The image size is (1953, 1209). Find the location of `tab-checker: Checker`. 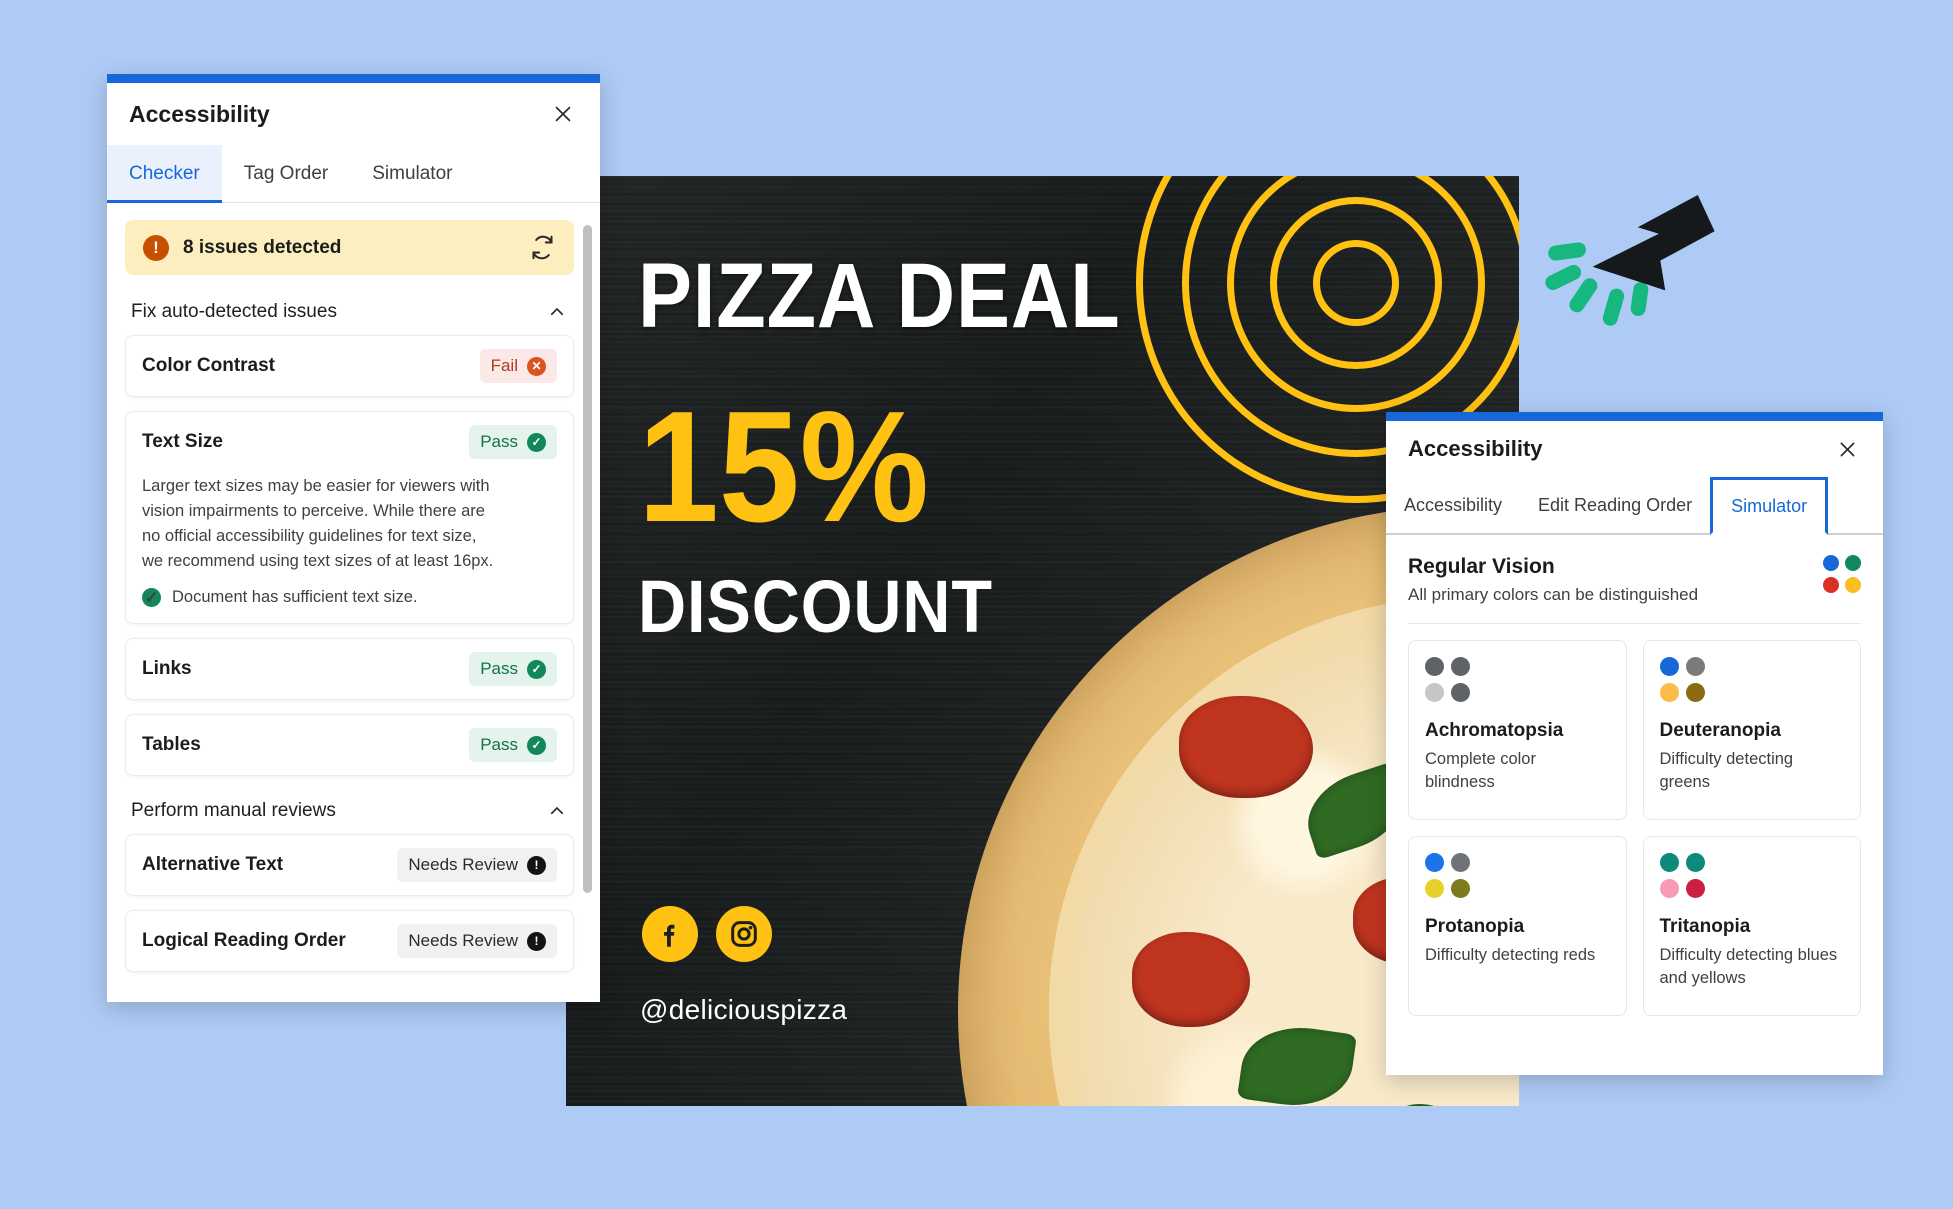

tab-checker: Checker is located at coordinates (164, 174).